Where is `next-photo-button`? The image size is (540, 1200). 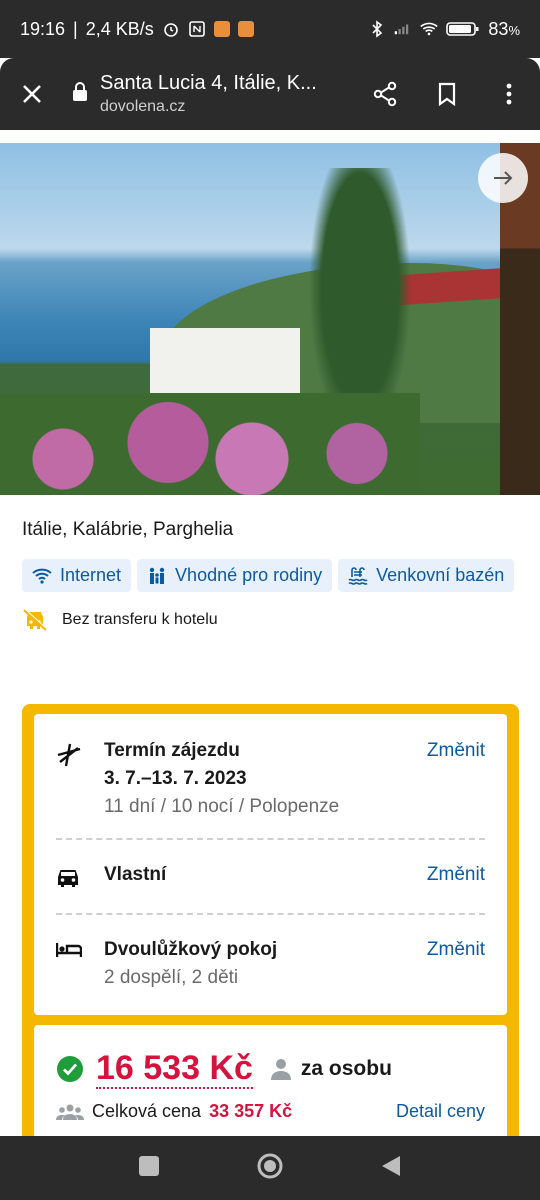
next-photo-button is located at coordinates (503, 178).